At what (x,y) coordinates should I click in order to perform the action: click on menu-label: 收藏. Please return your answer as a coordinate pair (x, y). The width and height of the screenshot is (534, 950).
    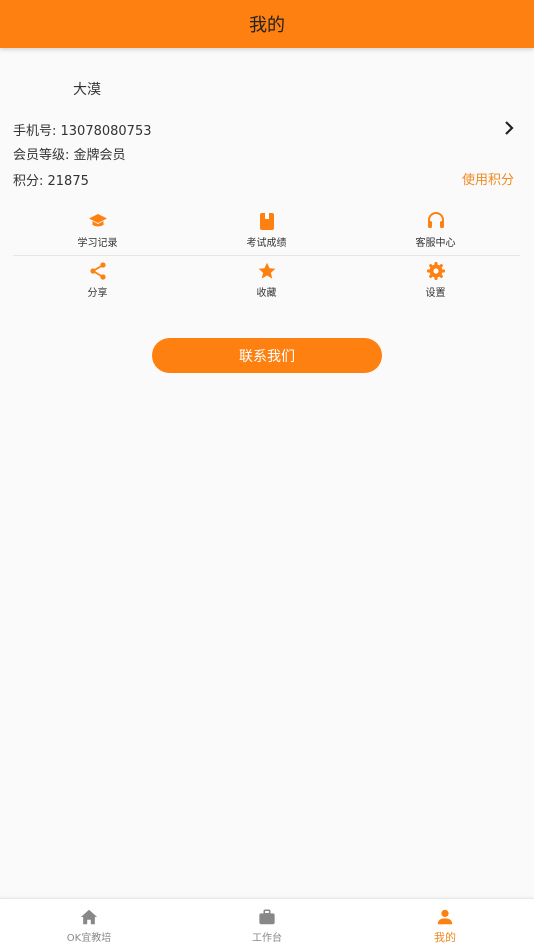
    Looking at the image, I should click on (266, 293).